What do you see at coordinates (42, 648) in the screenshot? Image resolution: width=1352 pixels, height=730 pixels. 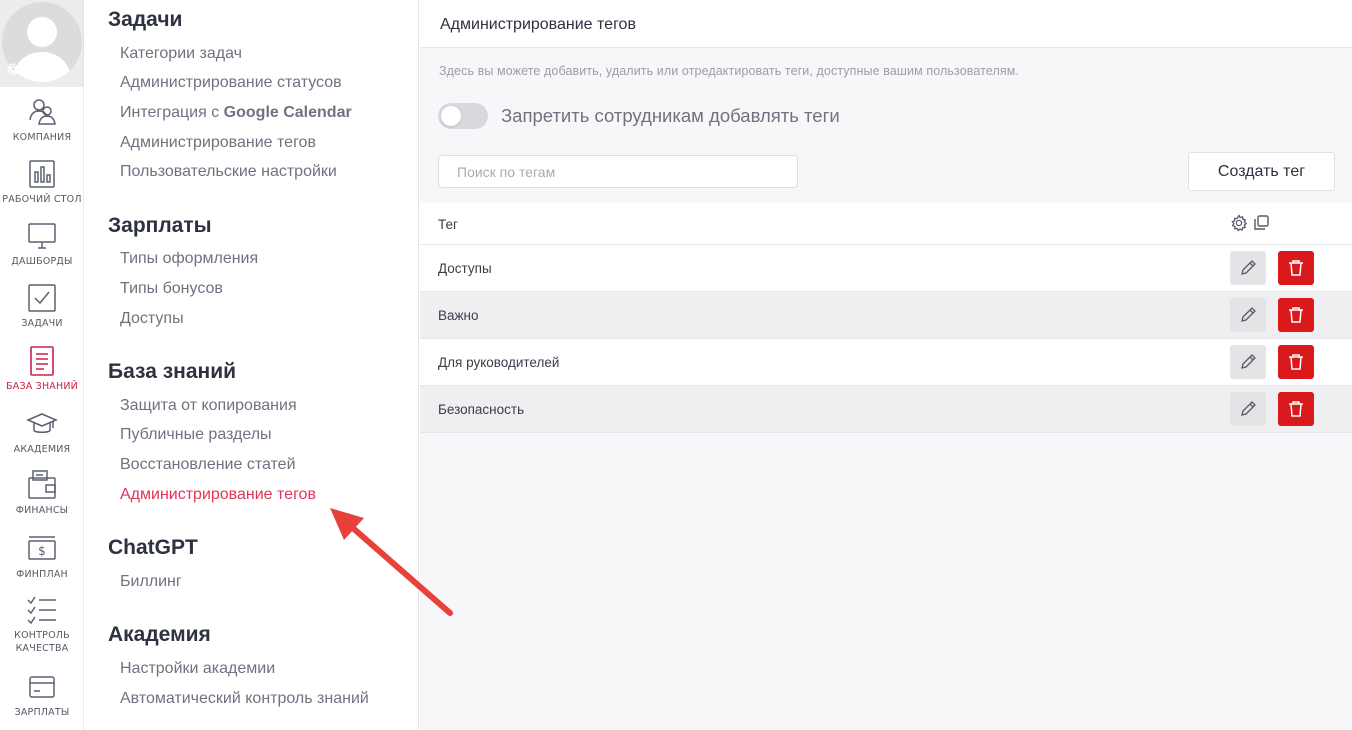 I see `rail-label-line2: КАЧЕСТВА` at bounding box center [42, 648].